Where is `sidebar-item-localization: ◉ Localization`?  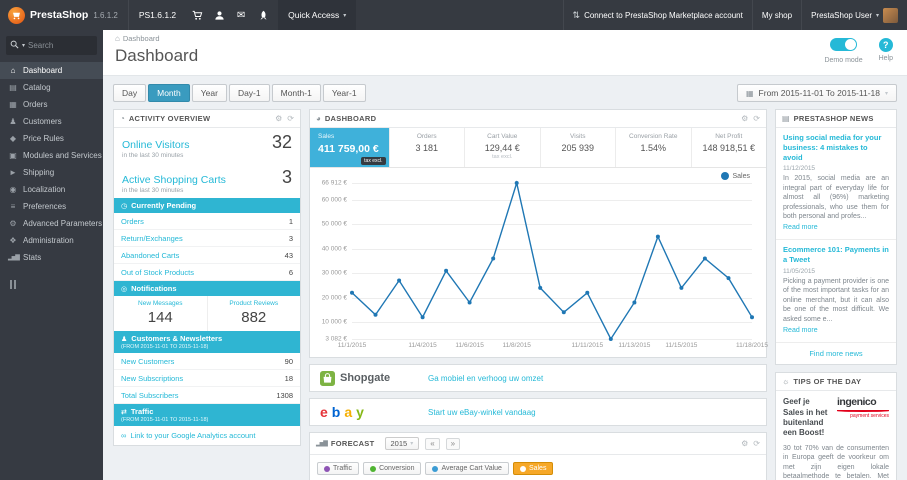
sidebar-item-localization: ◉ Localization is located at coordinates (51, 189).